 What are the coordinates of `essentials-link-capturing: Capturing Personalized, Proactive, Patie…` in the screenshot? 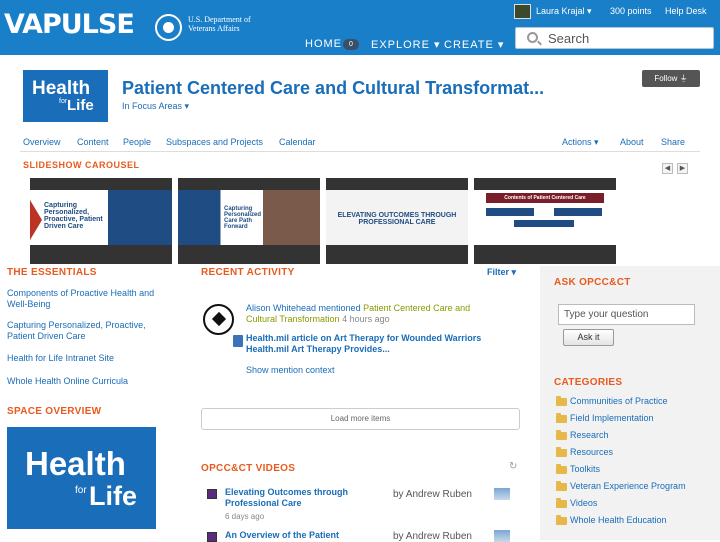 It's located at (82, 331).